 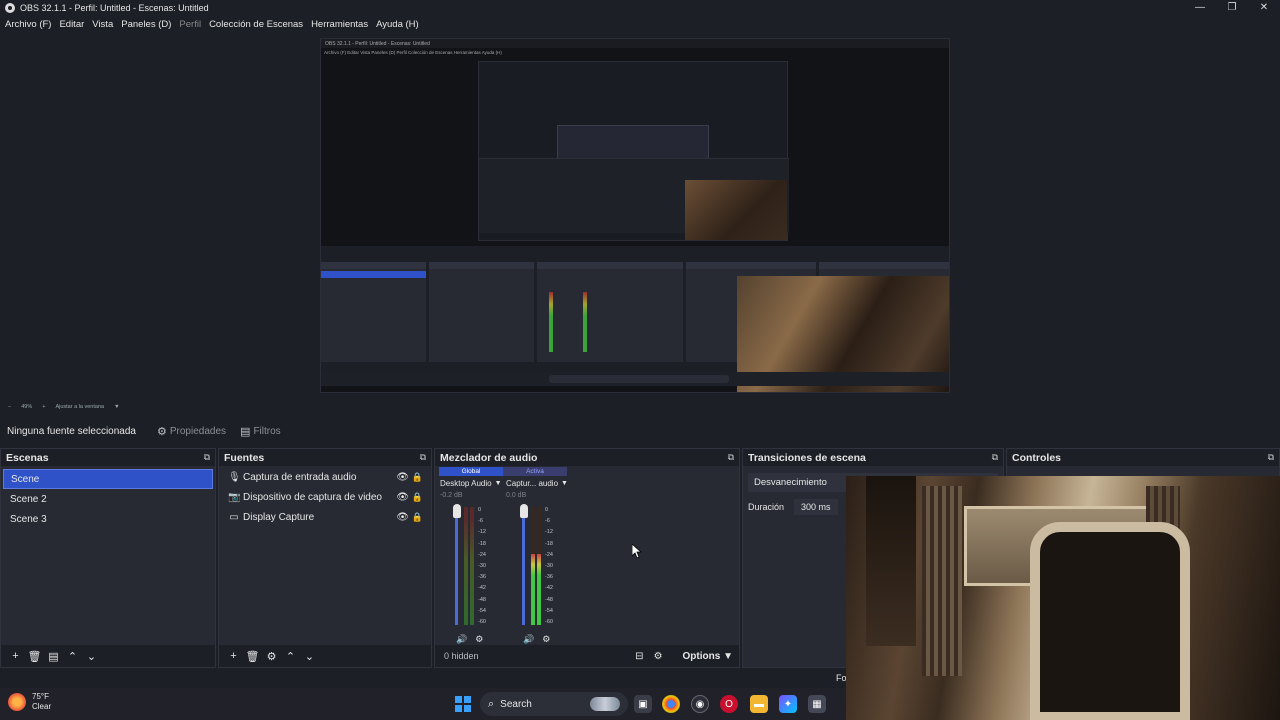 What do you see at coordinates (17, 702) in the screenshot?
I see `weather-sun-icon` at bounding box center [17, 702].